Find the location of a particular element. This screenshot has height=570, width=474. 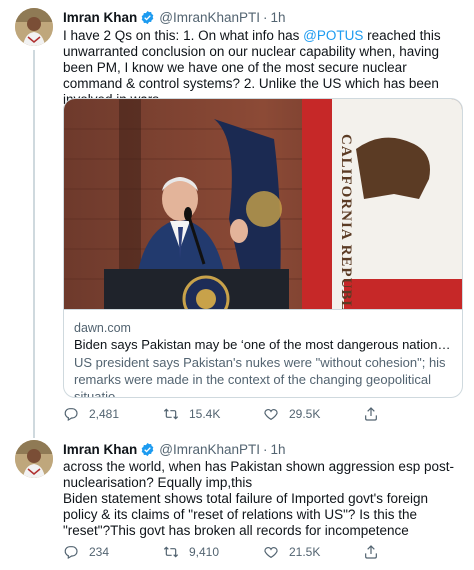

card-domain: dawn.com is located at coordinates (102, 328).